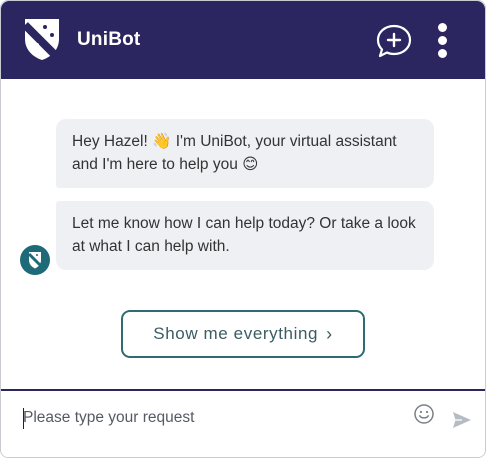 The height and width of the screenshot is (458, 486). Describe the element at coordinates (41, 39) in the screenshot. I see `university-crest-icon` at that location.